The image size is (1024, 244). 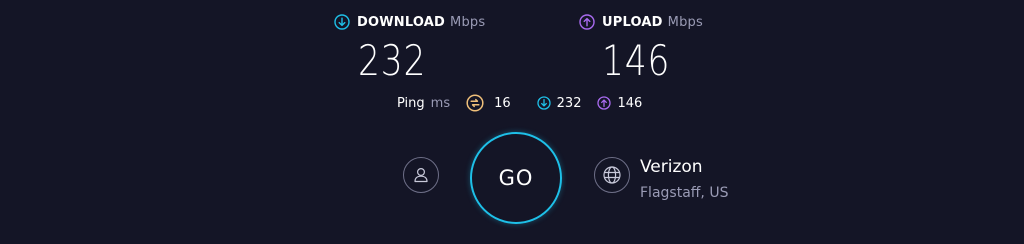 What do you see at coordinates (636, 60) in the screenshot?
I see `upload-value: 146` at bounding box center [636, 60].